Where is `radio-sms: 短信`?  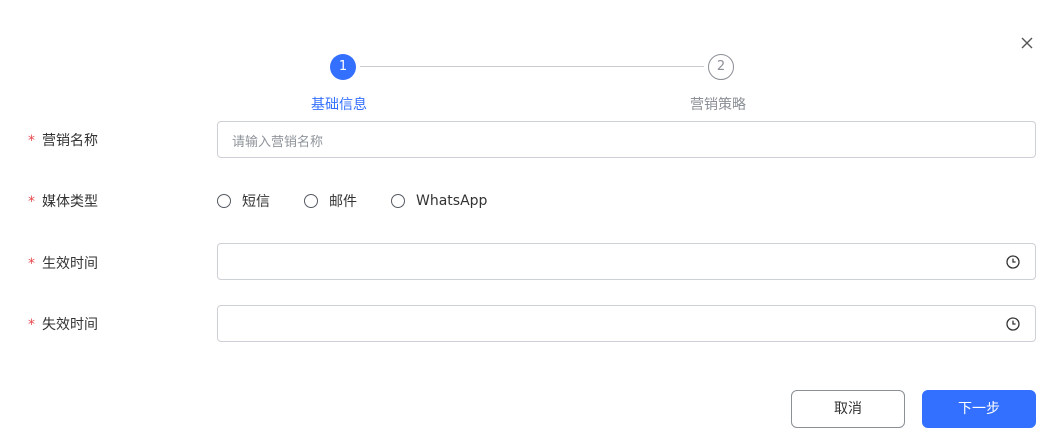 radio-sms: 短信 is located at coordinates (243, 201).